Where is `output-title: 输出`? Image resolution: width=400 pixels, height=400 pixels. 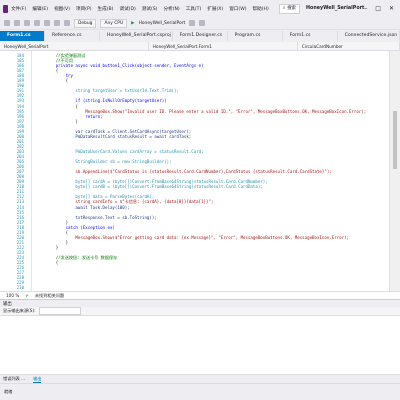 output-title: 输出 is located at coordinates (7, 304).